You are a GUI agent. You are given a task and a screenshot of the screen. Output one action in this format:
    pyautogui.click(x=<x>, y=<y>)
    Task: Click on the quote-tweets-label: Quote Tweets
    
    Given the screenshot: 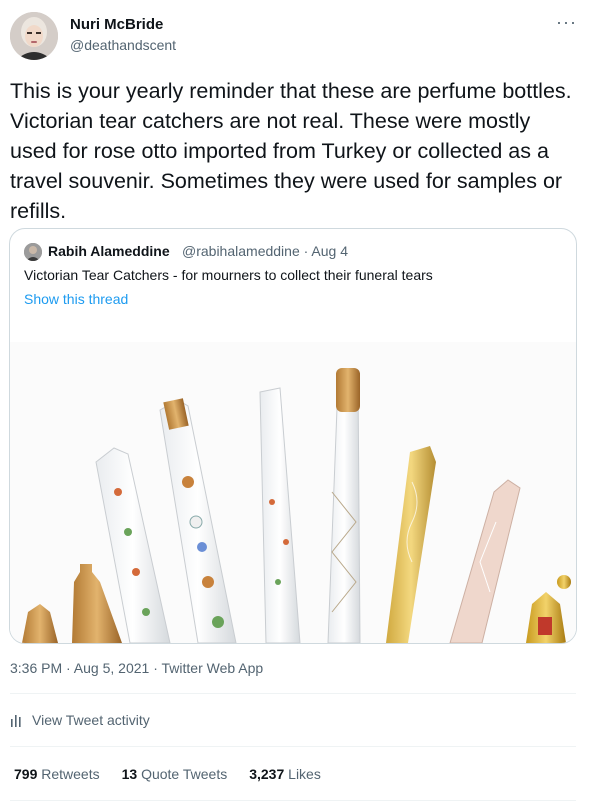 What is the action you would take?
    pyautogui.click(x=184, y=774)
    